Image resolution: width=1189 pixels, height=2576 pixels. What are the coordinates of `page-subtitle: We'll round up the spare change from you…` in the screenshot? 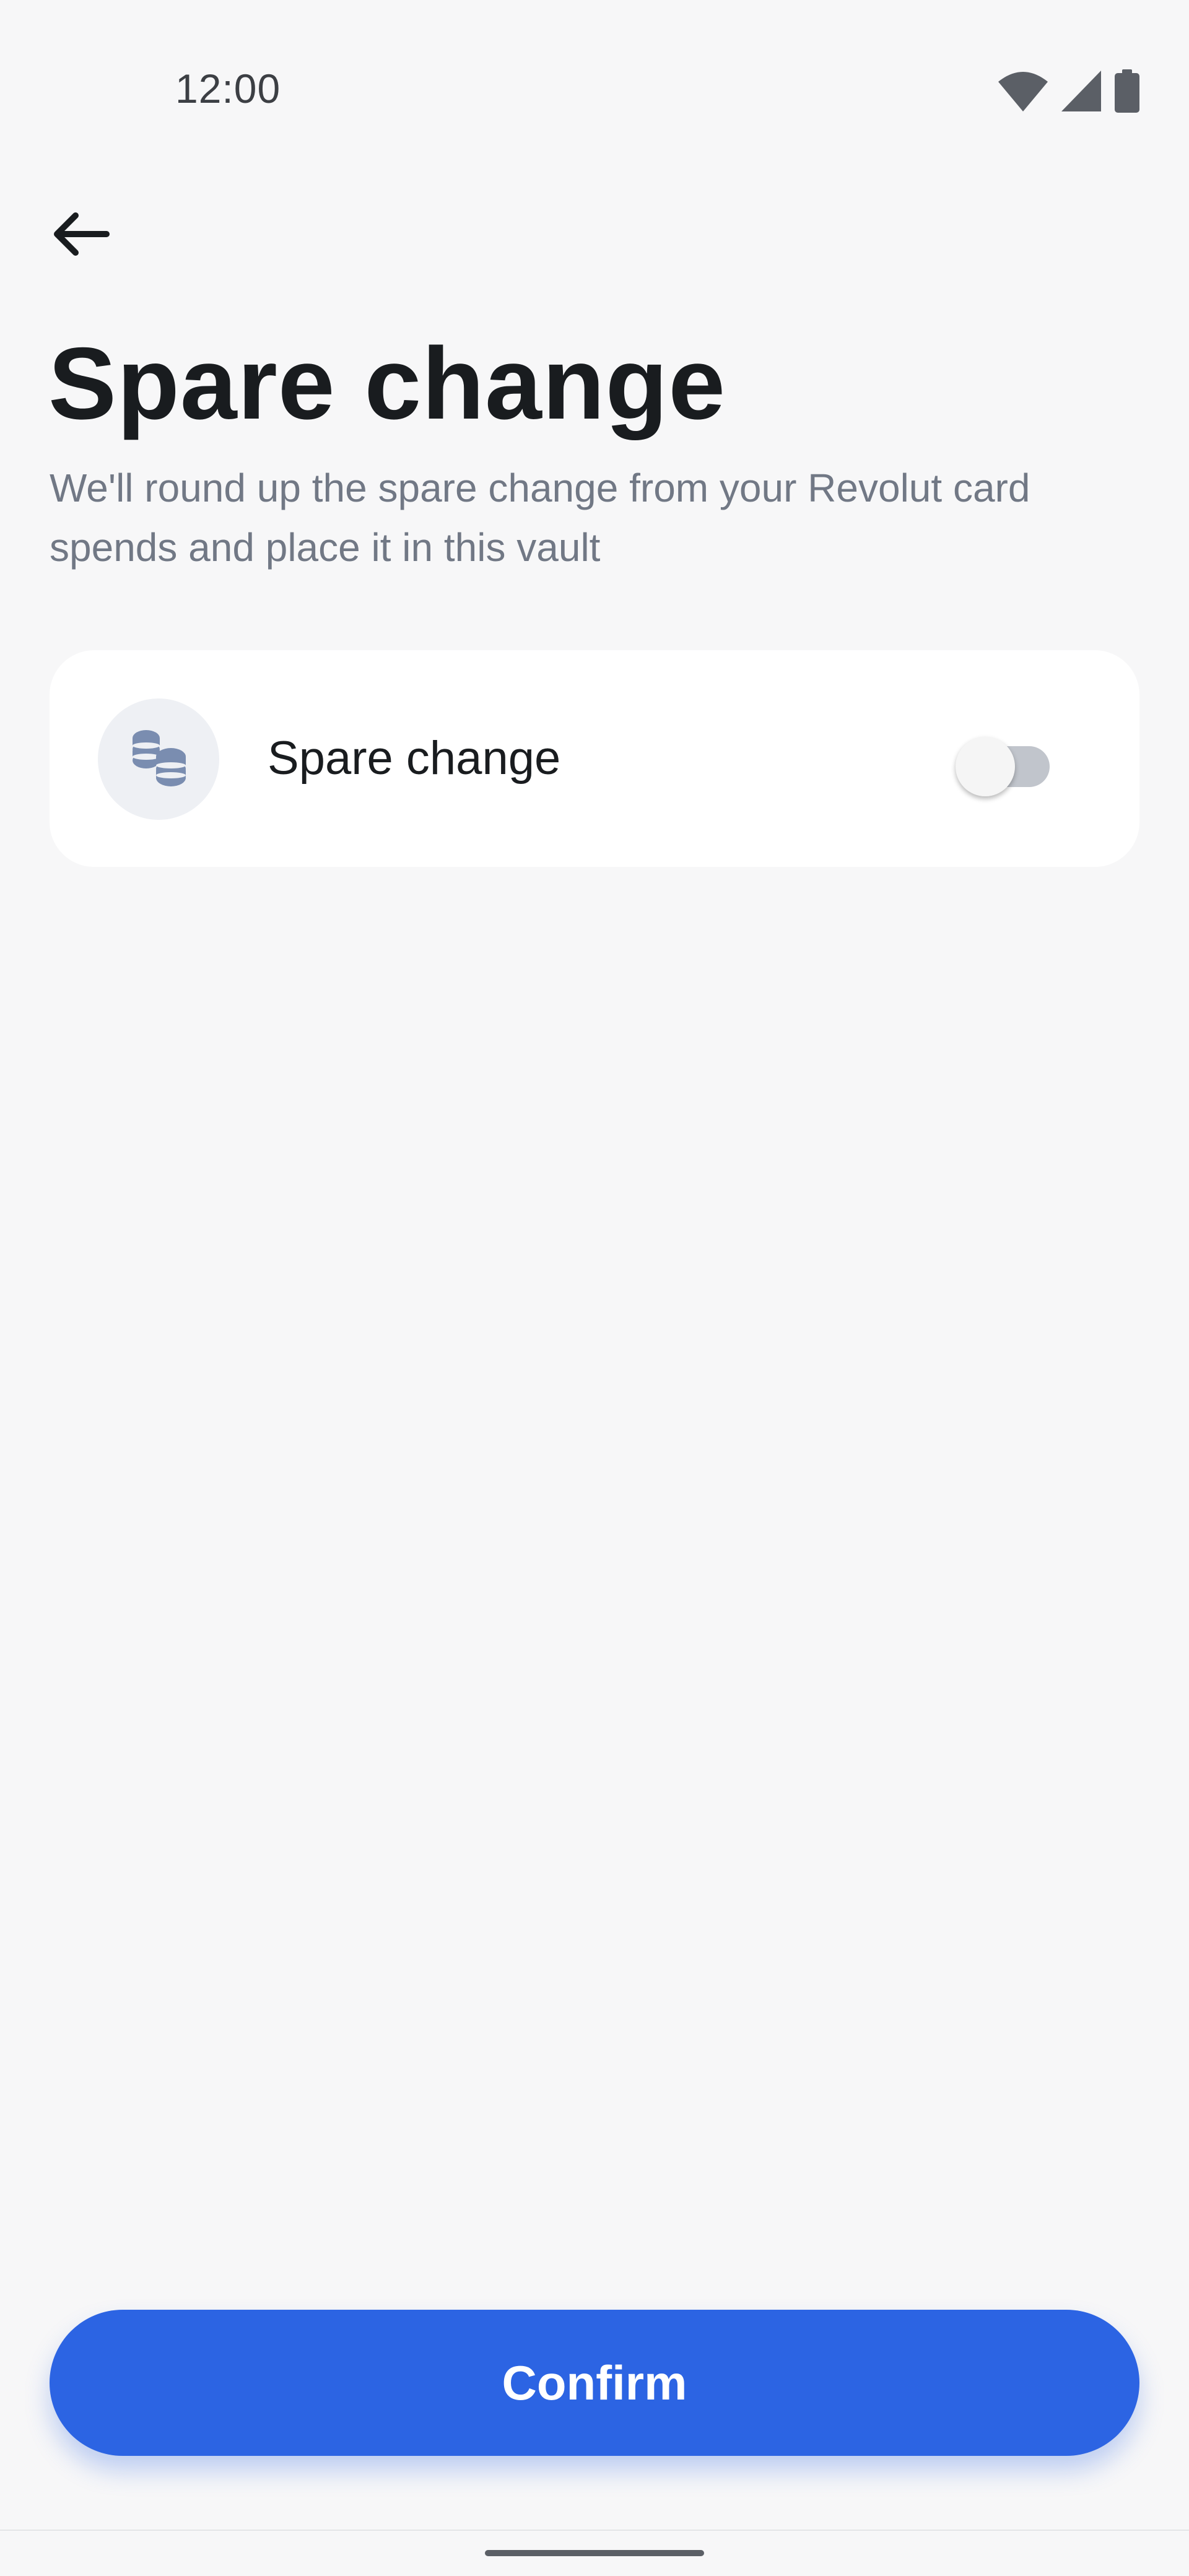 It's located at (540, 518).